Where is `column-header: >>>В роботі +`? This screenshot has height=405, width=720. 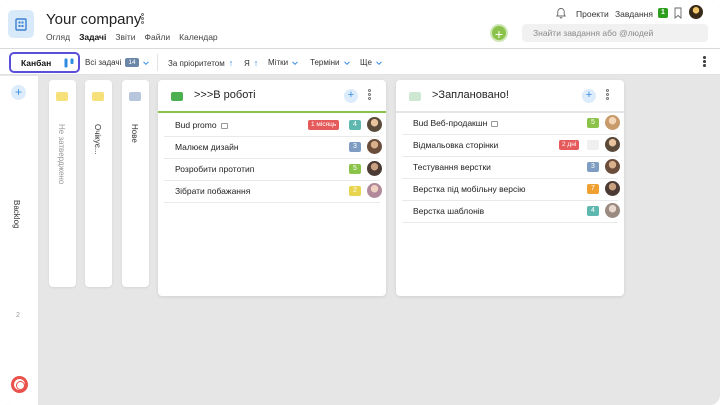 column-header: >>>В роботі + is located at coordinates (272, 95).